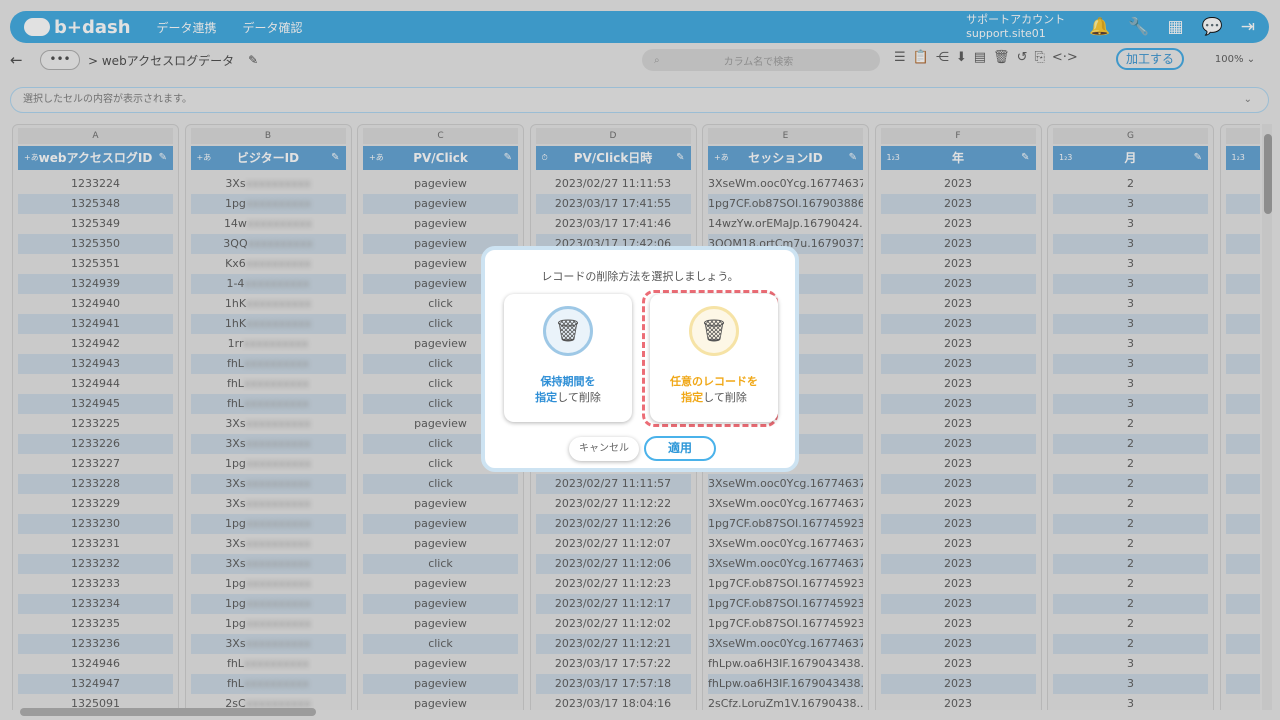 This screenshot has width=1280, height=720. Describe the element at coordinates (568, 331) in the screenshot. I see `trash-clock-icon: 🗑` at that location.